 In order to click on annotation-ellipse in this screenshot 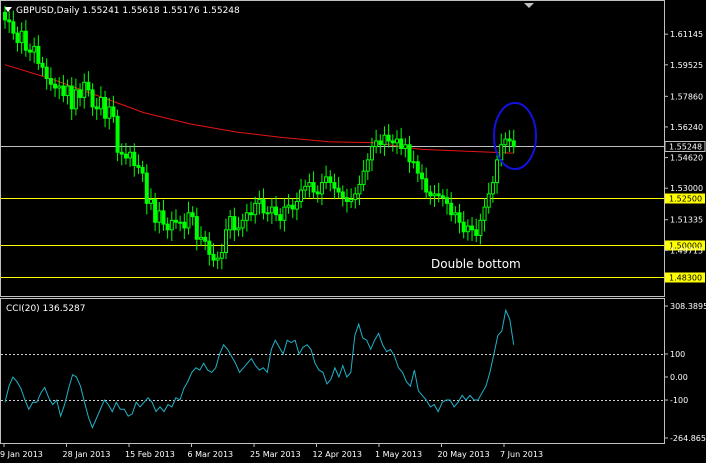, I will do `click(515, 136)`.